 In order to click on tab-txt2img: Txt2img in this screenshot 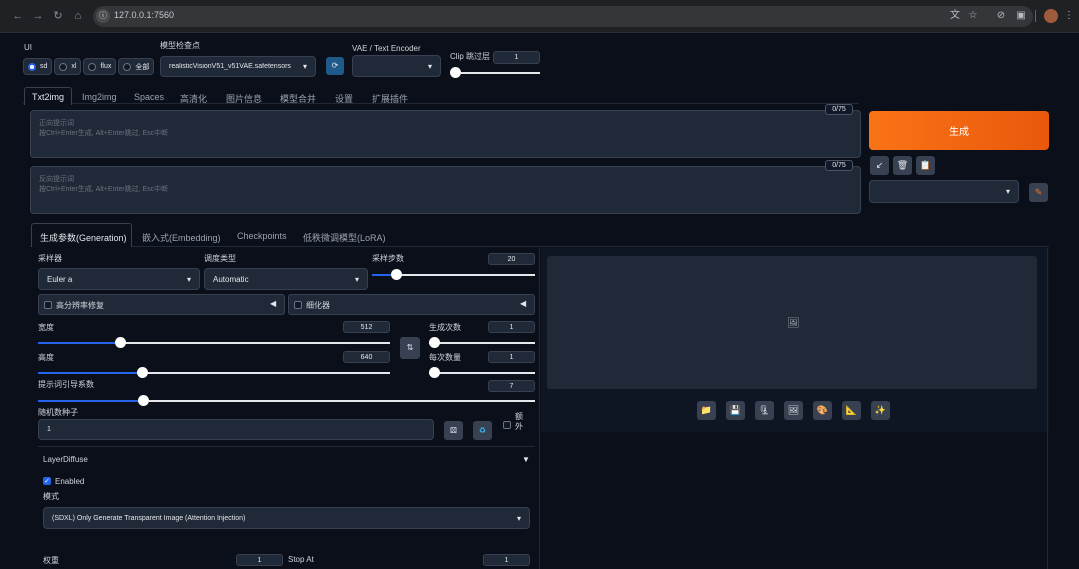, I will do `click(48, 97)`.